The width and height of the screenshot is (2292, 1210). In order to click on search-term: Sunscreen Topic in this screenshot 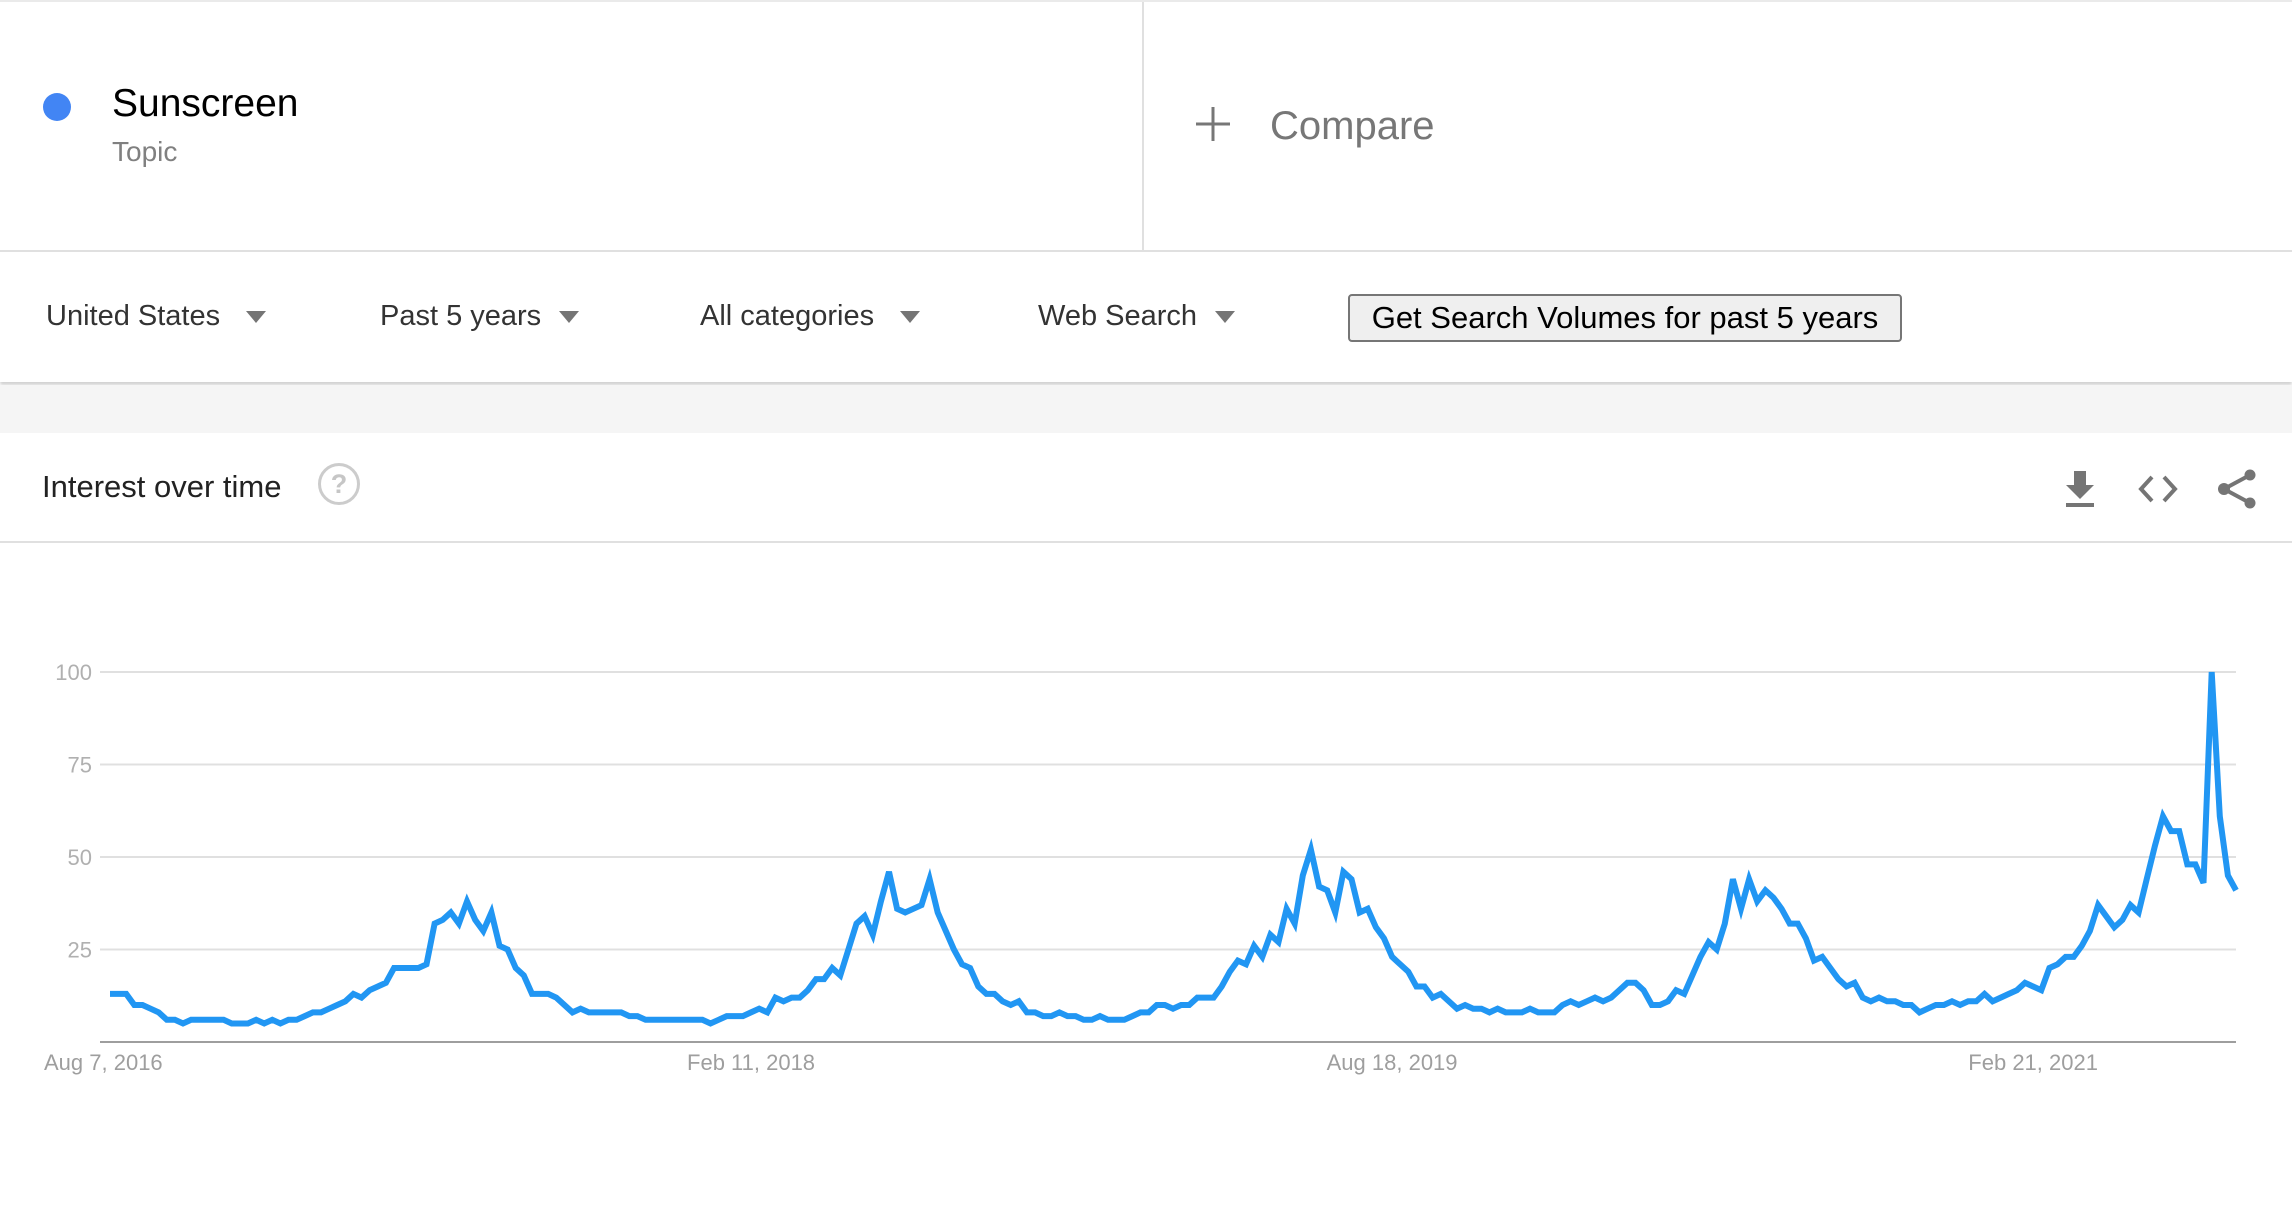, I will do `click(572, 127)`.